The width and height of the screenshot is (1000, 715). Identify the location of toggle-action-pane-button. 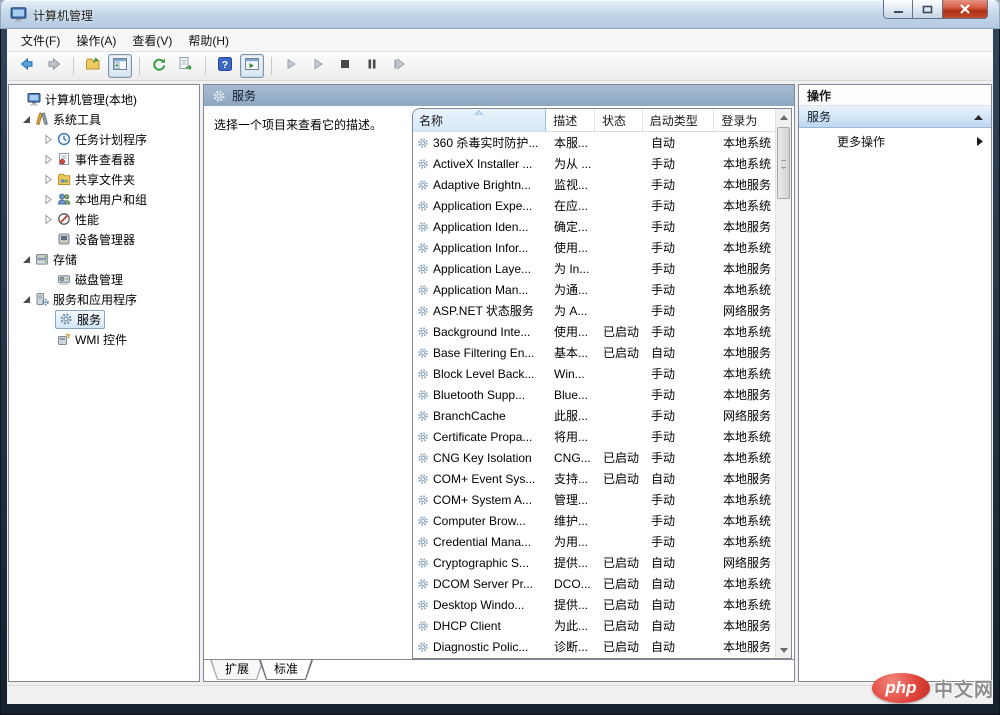
(252, 66).